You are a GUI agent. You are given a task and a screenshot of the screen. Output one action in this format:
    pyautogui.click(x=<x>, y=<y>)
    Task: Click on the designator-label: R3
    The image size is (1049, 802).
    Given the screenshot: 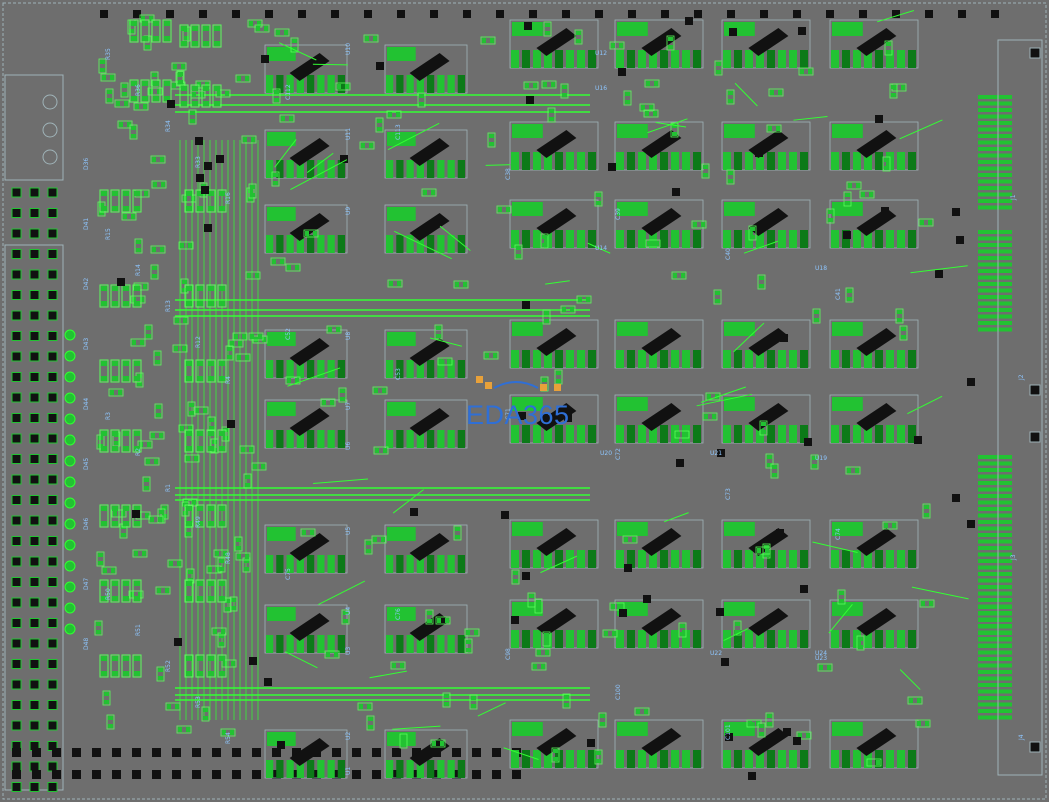 What is the action you would take?
    pyautogui.click(x=108, y=416)
    